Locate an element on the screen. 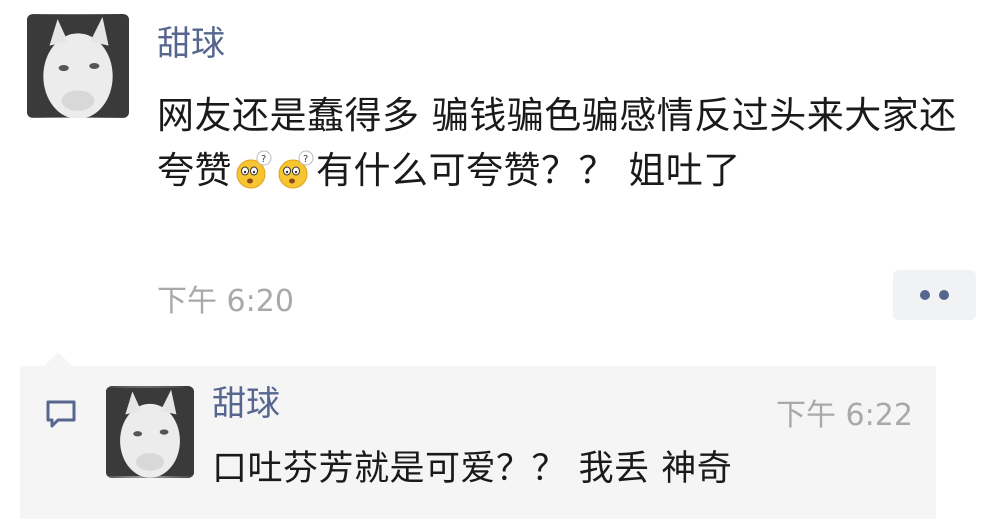 This screenshot has height=527, width=1000. post-author-avatar is located at coordinates (78, 66).